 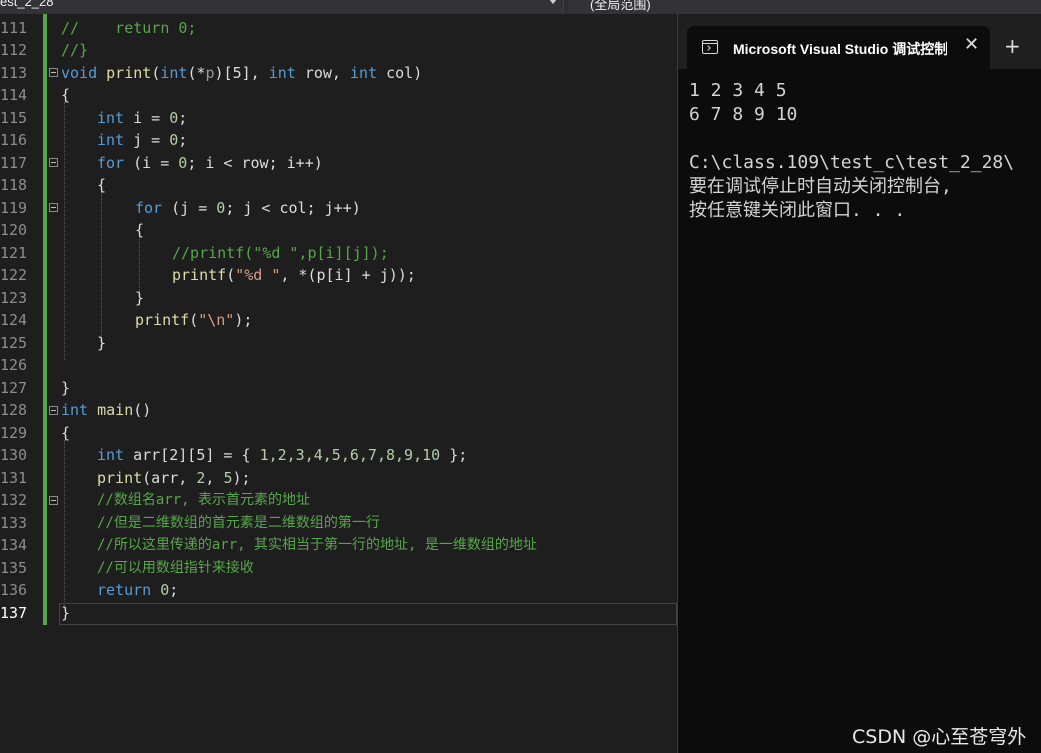 I want to click on code-line: int i = 0;, so click(x=142, y=118).